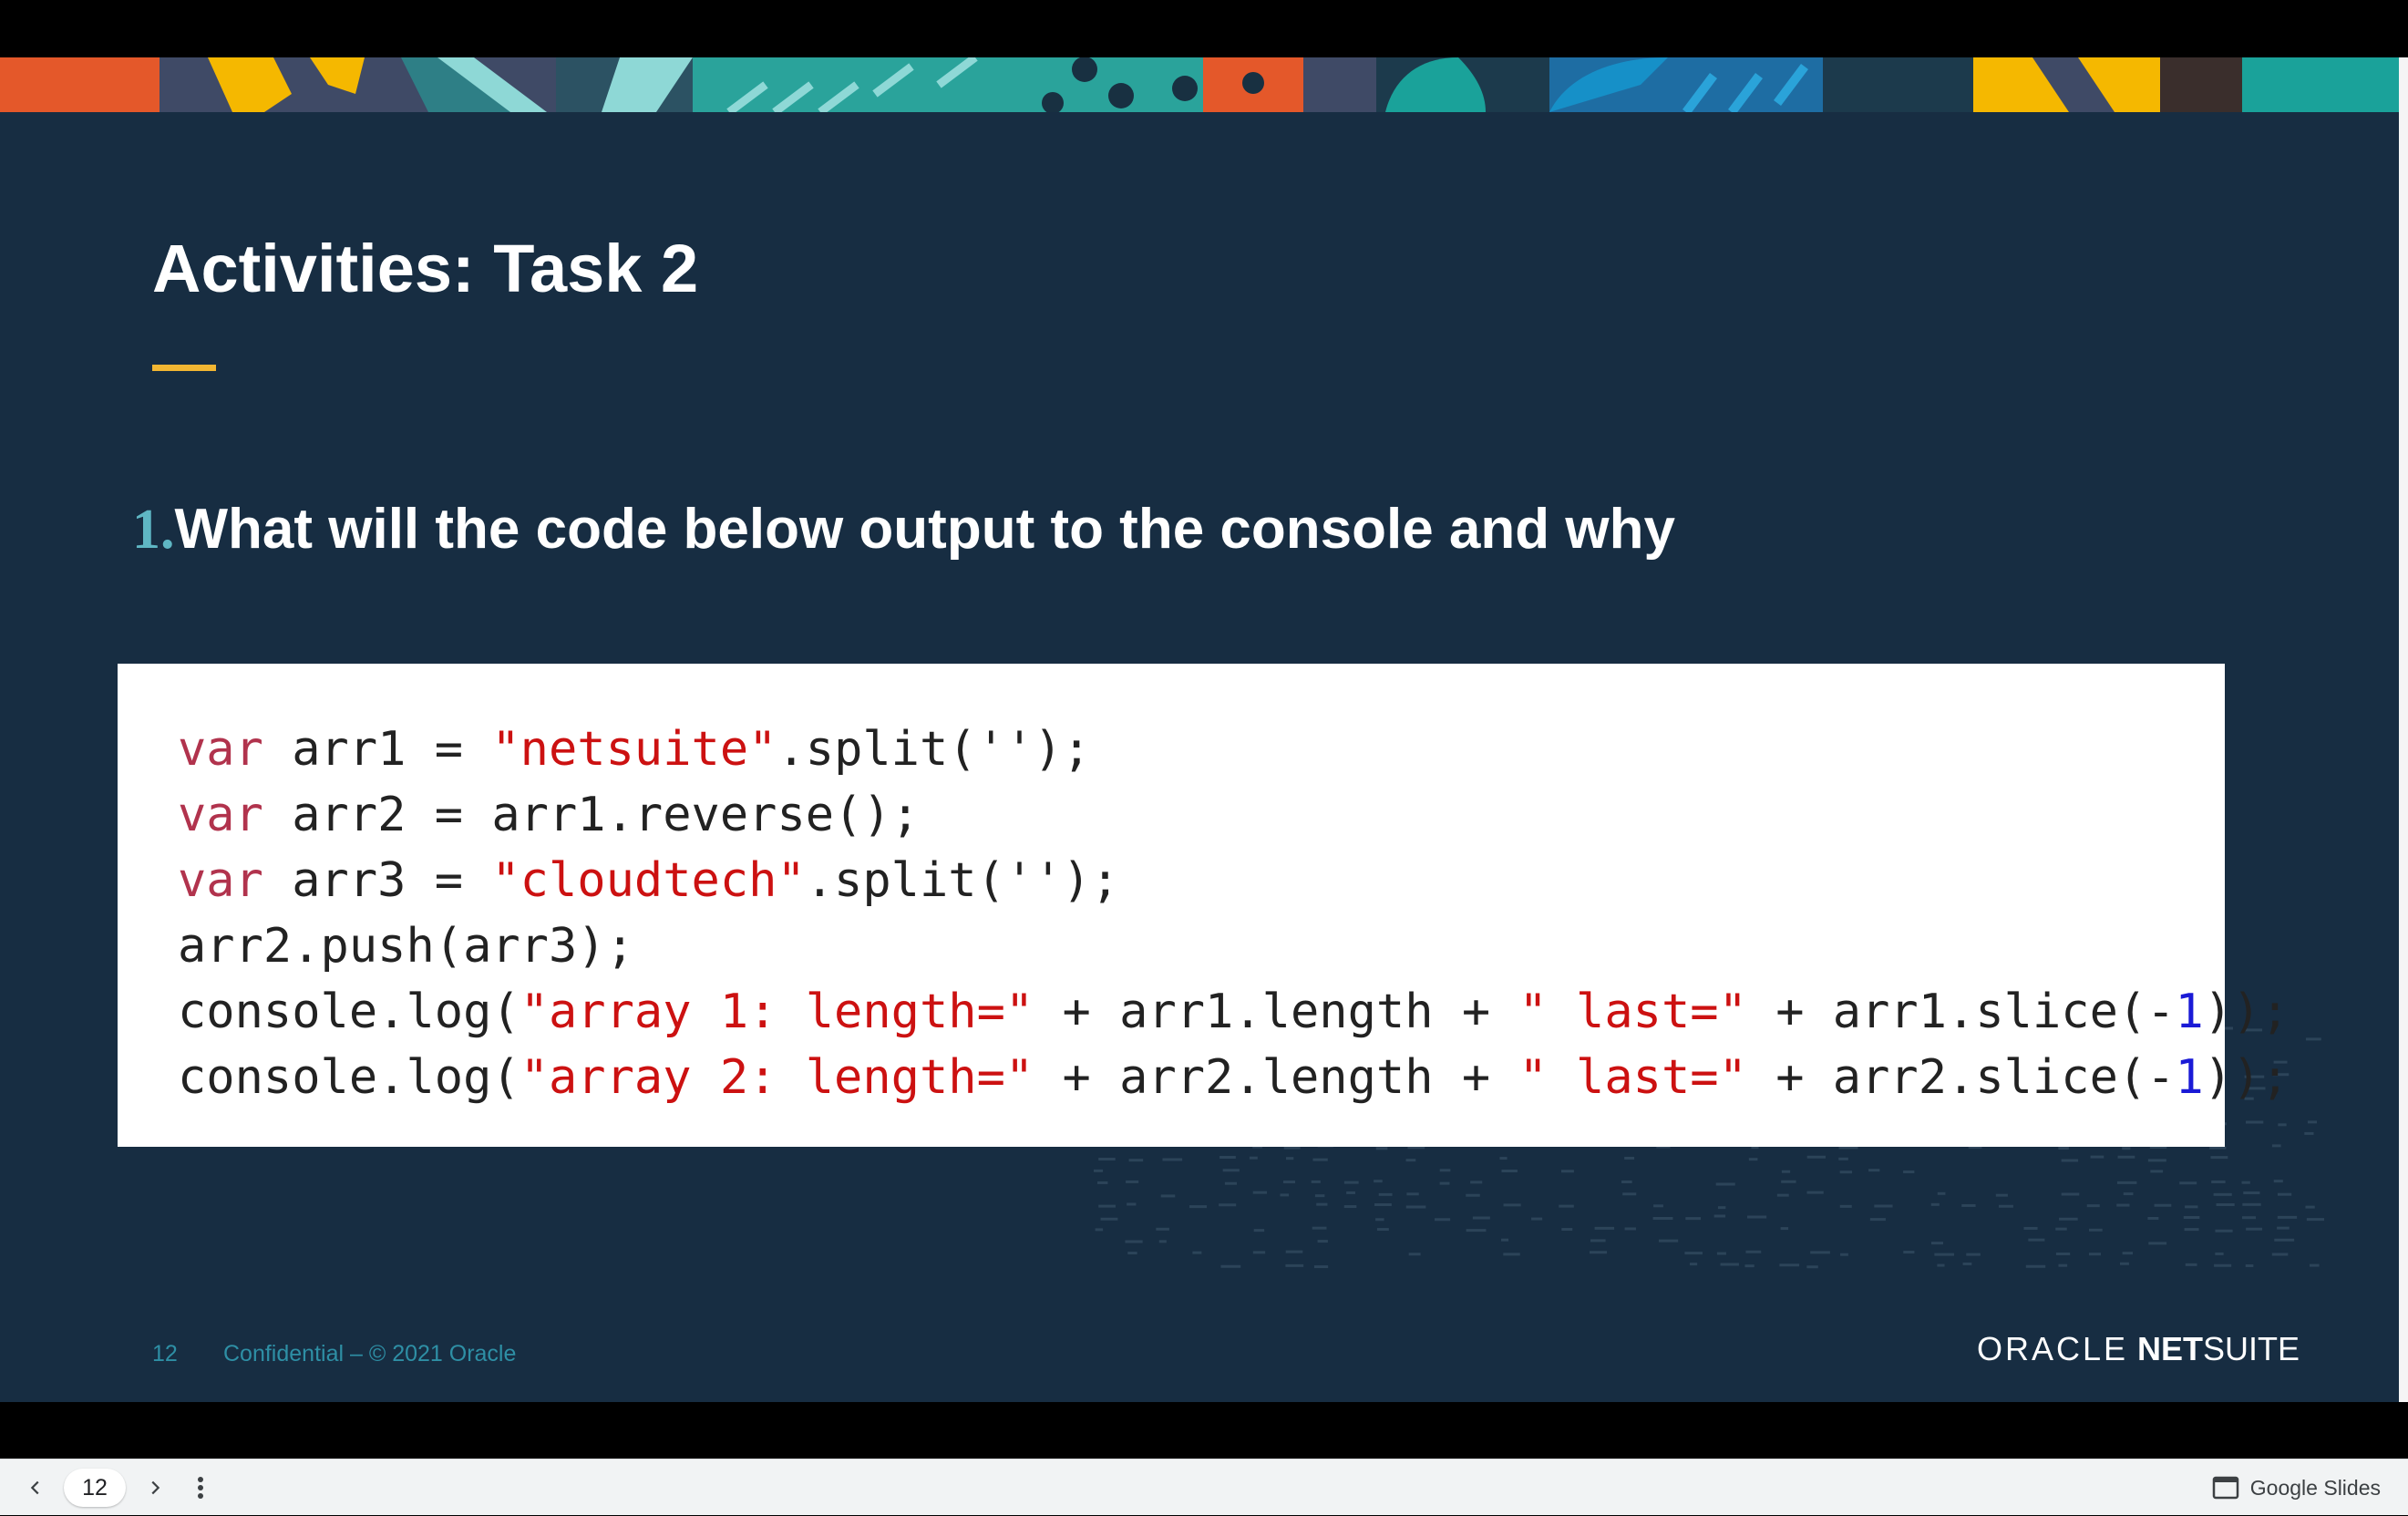 The width and height of the screenshot is (2408, 1516). Describe the element at coordinates (1277, 1012) in the screenshot. I see `code-token: + arr1.length +` at that location.